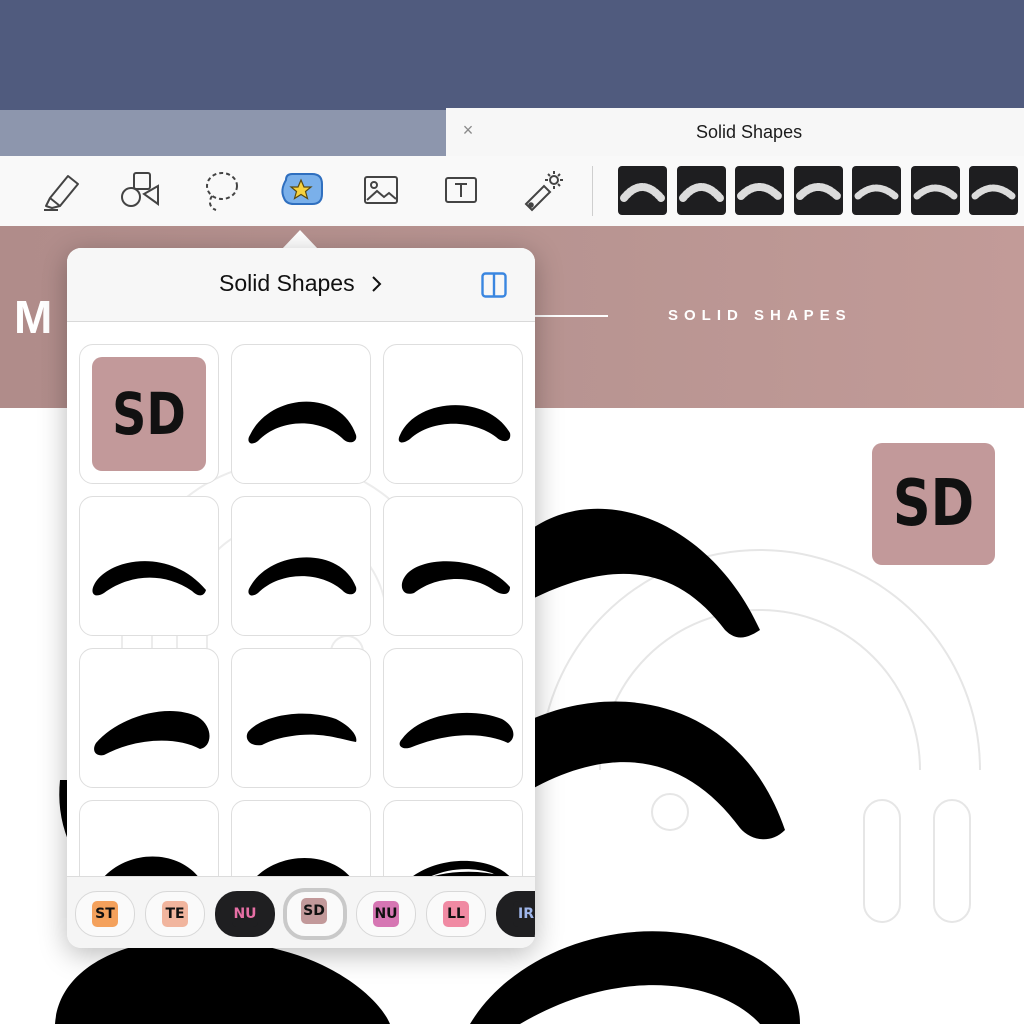 Image resolution: width=1024 pixels, height=1024 pixels. I want to click on toolbar, so click(512, 191).